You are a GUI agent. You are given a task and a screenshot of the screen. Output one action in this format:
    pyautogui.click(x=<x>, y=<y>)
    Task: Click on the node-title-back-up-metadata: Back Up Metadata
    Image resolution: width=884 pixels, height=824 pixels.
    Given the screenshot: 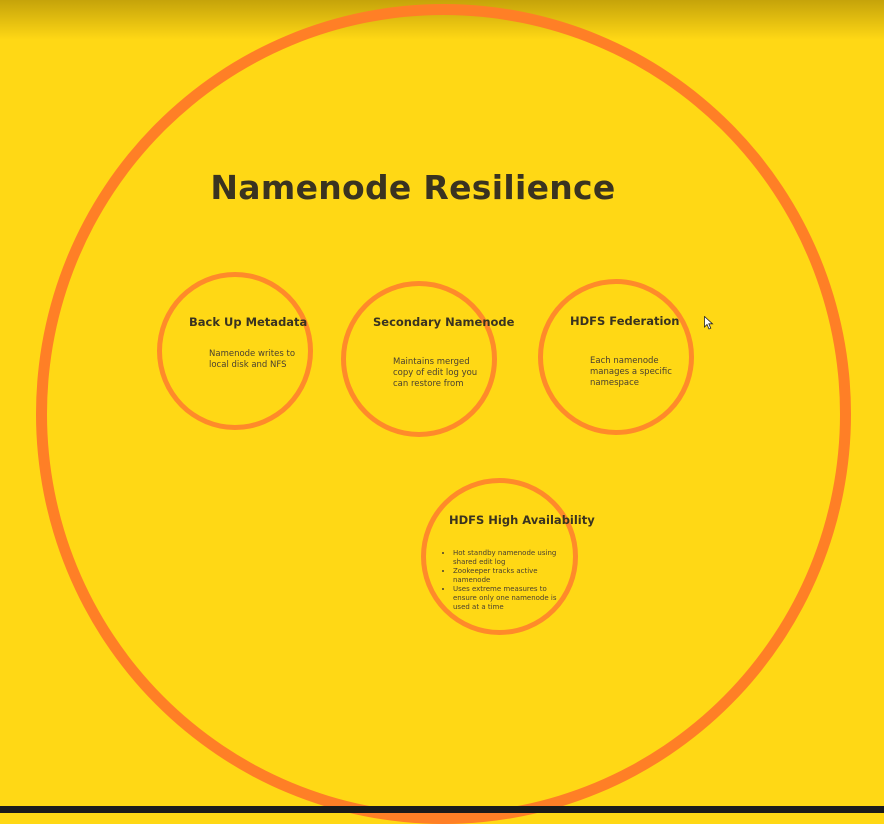 What is the action you would take?
    pyautogui.click(x=248, y=322)
    